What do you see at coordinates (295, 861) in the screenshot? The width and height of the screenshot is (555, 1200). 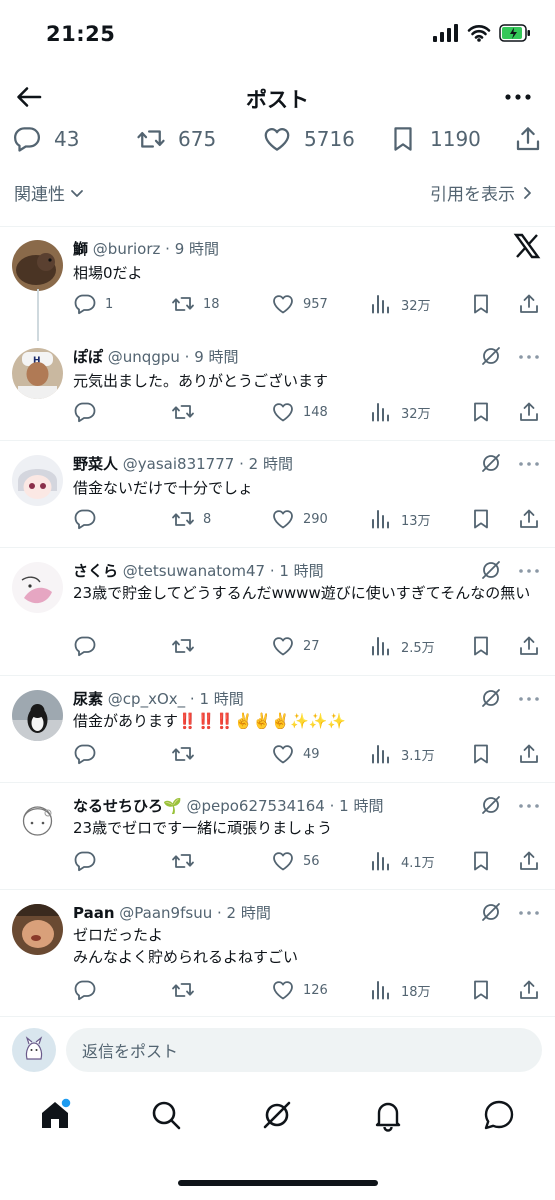 I see `like-button: 56` at bounding box center [295, 861].